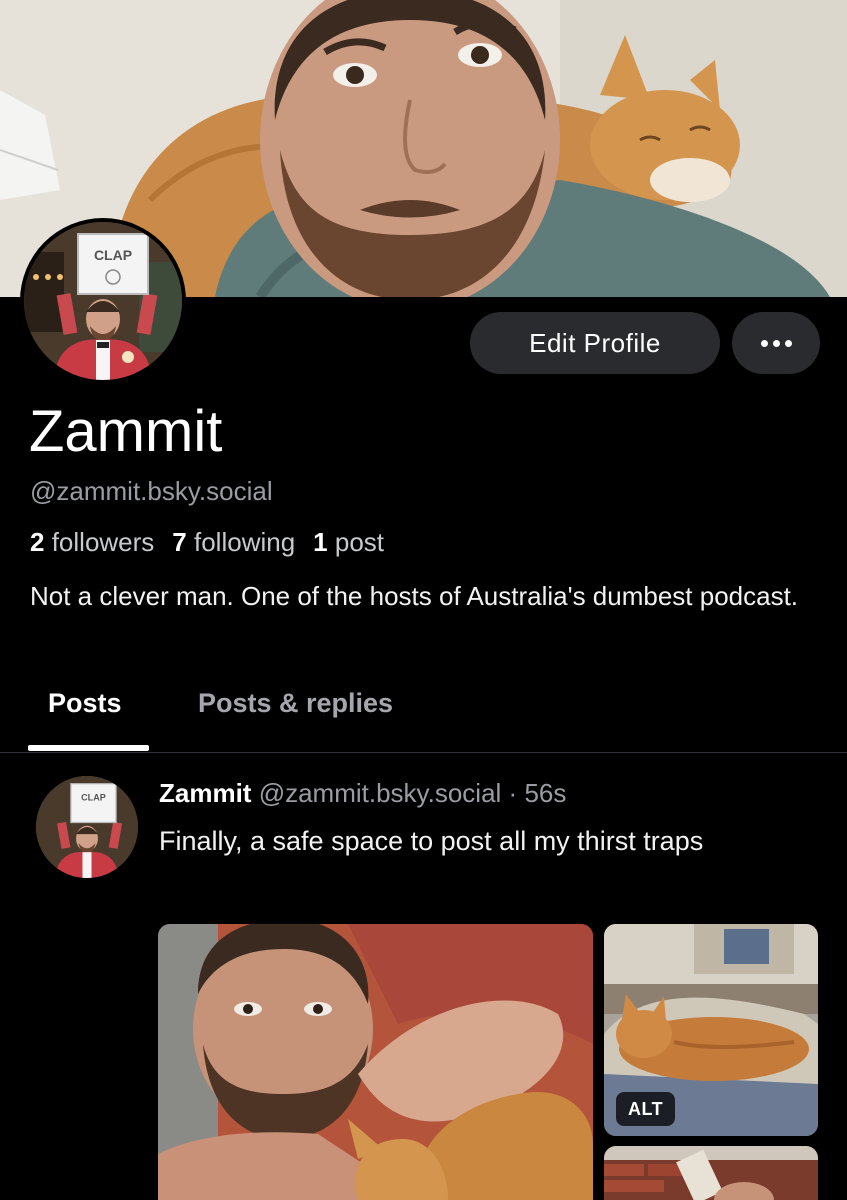 Image resolution: width=847 pixels, height=1200 pixels. What do you see at coordinates (103, 301) in the screenshot?
I see `profile-avatar: CLAP` at bounding box center [103, 301].